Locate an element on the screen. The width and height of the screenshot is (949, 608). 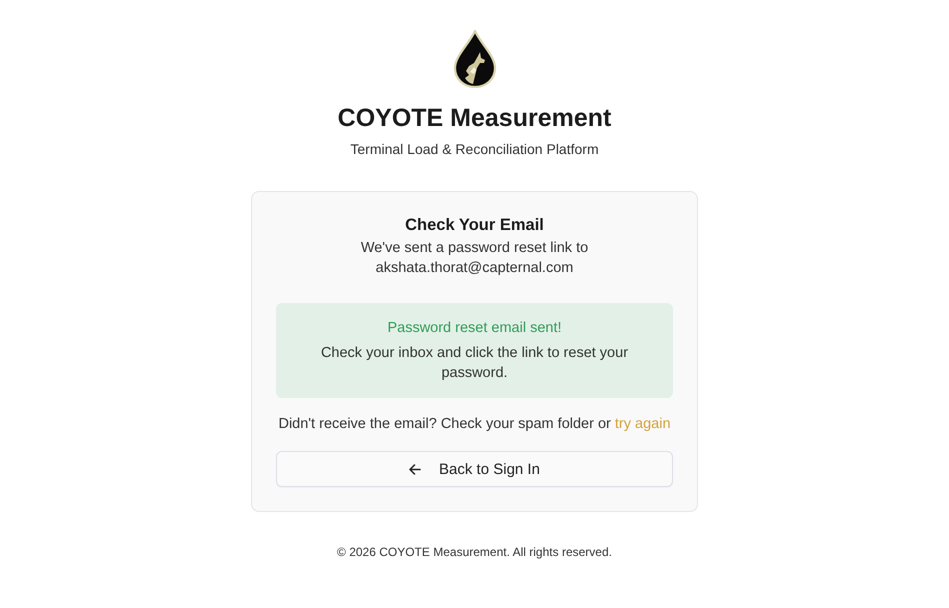
resend-hint-text: Didn't receive the email? Check your spam folder or try again is located at coordinates (474, 424).